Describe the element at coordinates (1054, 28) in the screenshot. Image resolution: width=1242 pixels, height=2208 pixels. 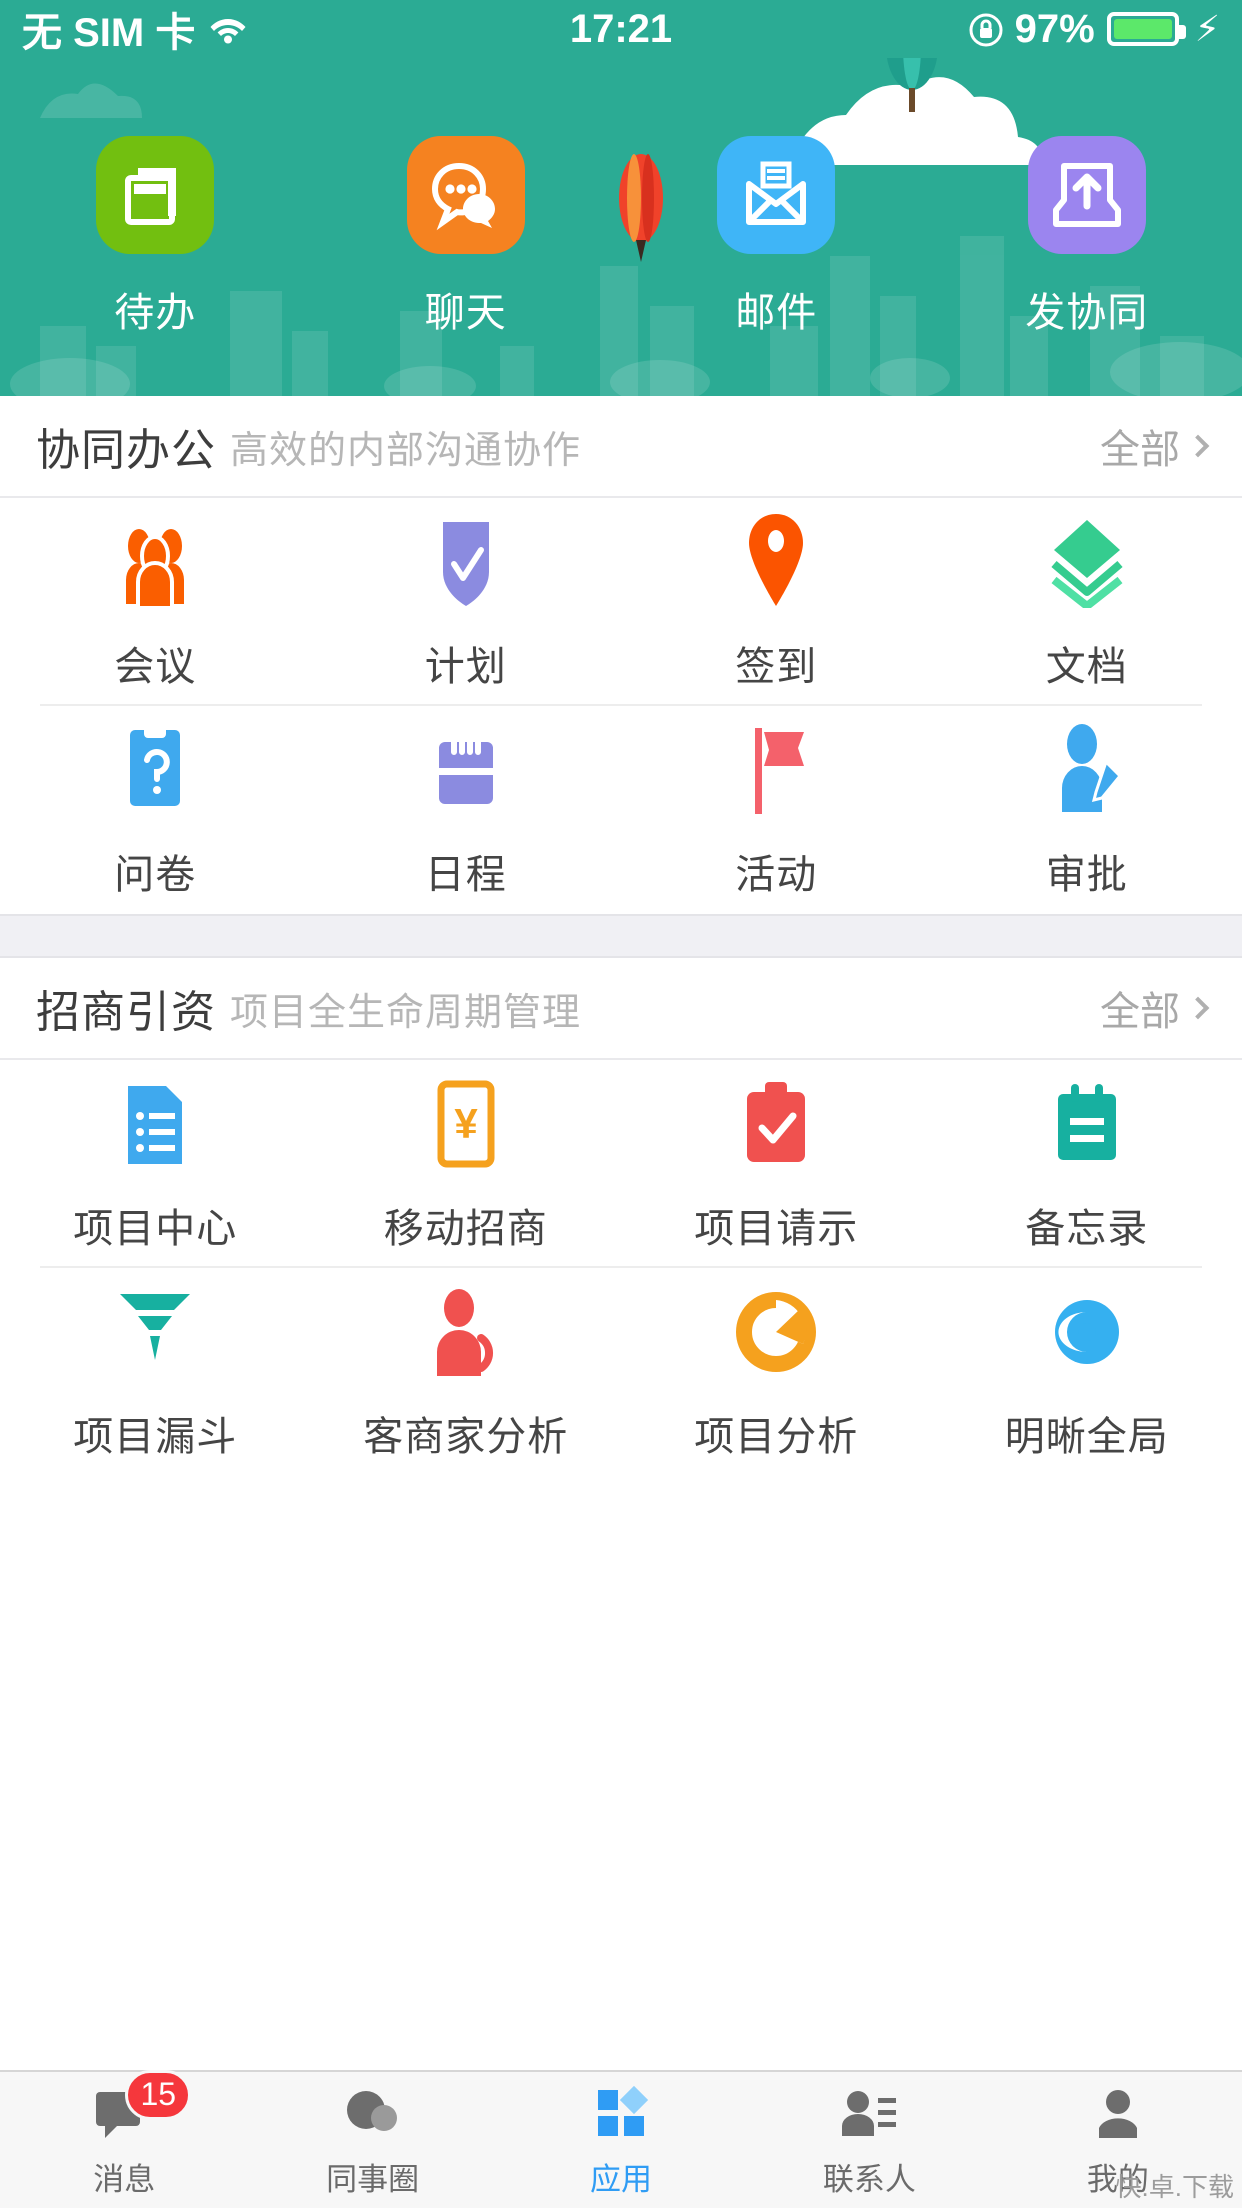
I see `battery-percent-label: 97%` at that location.